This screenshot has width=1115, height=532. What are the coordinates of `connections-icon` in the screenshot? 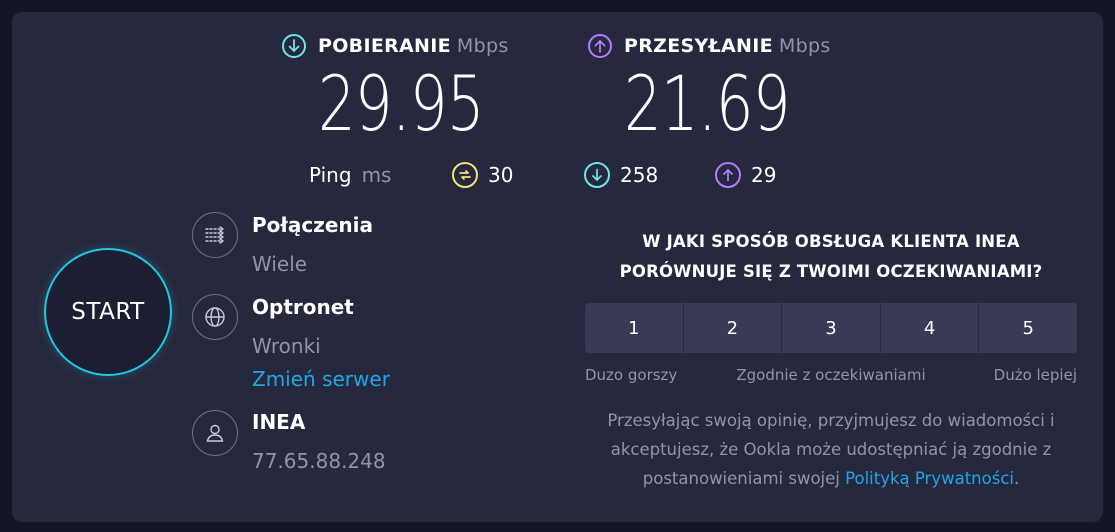 It's located at (215, 235).